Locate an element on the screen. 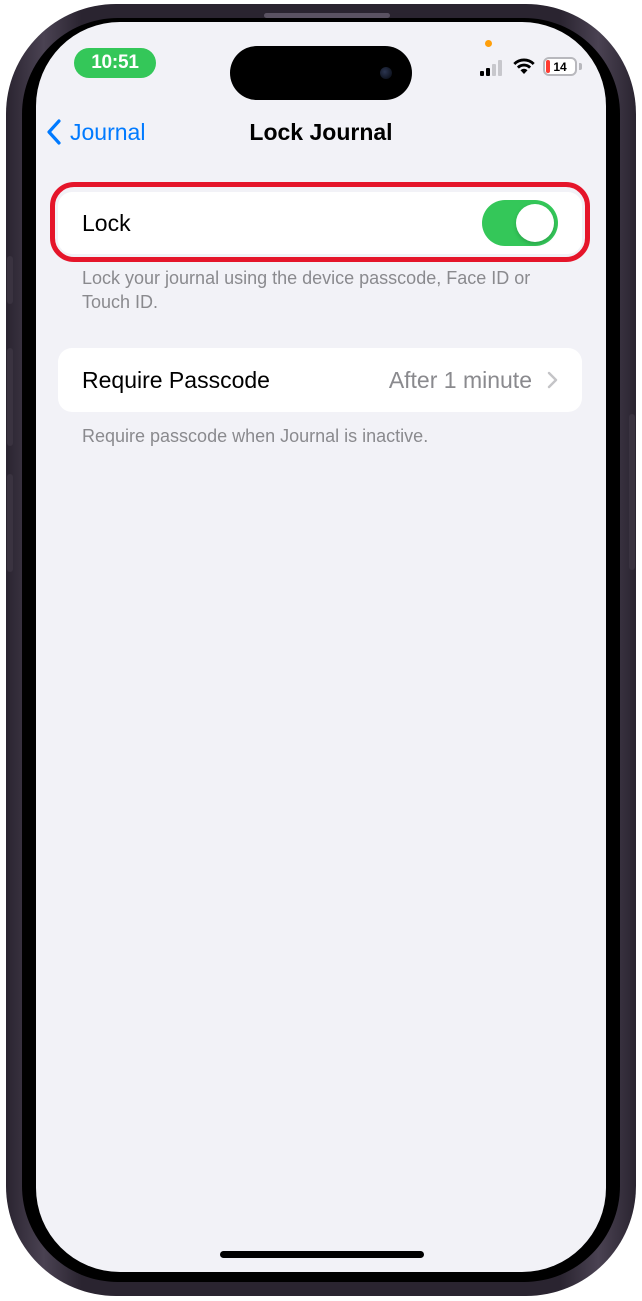  status-bar: 10:51 14 is located at coordinates (321, 62).